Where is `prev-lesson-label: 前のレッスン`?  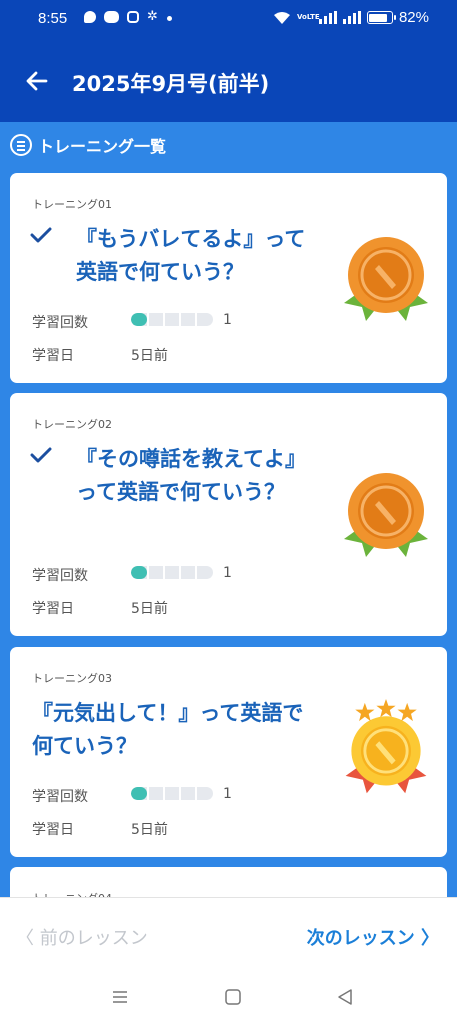
prev-lesson-label: 前のレッスン is located at coordinates (93, 938).